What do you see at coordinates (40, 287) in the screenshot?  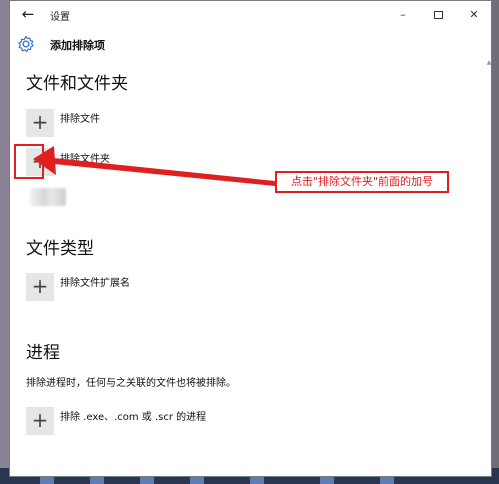 I see `add-extension-button: +` at bounding box center [40, 287].